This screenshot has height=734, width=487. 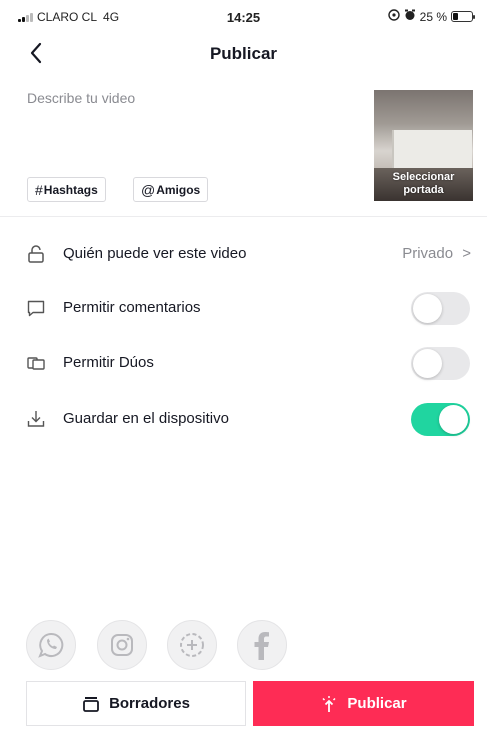 I want to click on friends-button: @ Amigos, so click(x=171, y=189).